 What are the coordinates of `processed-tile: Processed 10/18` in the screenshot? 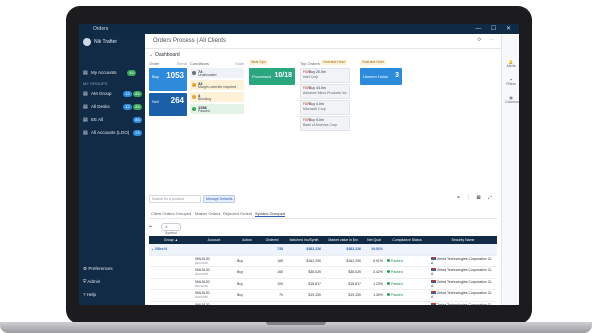 It's located at (272, 76).